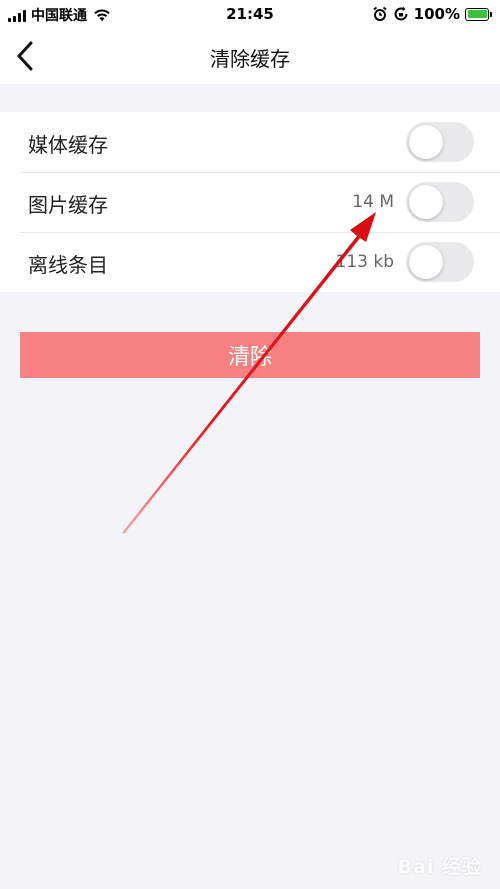 This screenshot has width=500, height=889. Describe the element at coordinates (365, 262) in the screenshot. I see `cache-size: 113 kb` at that location.